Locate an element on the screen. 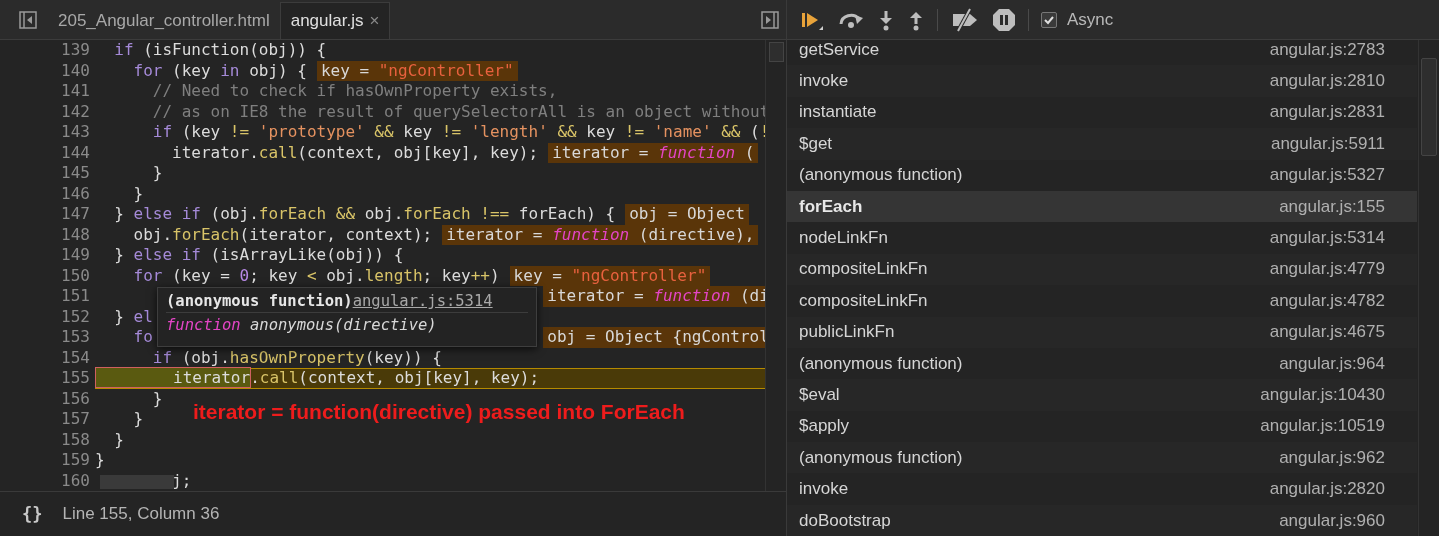  line-number: 152 is located at coordinates (75, 316).